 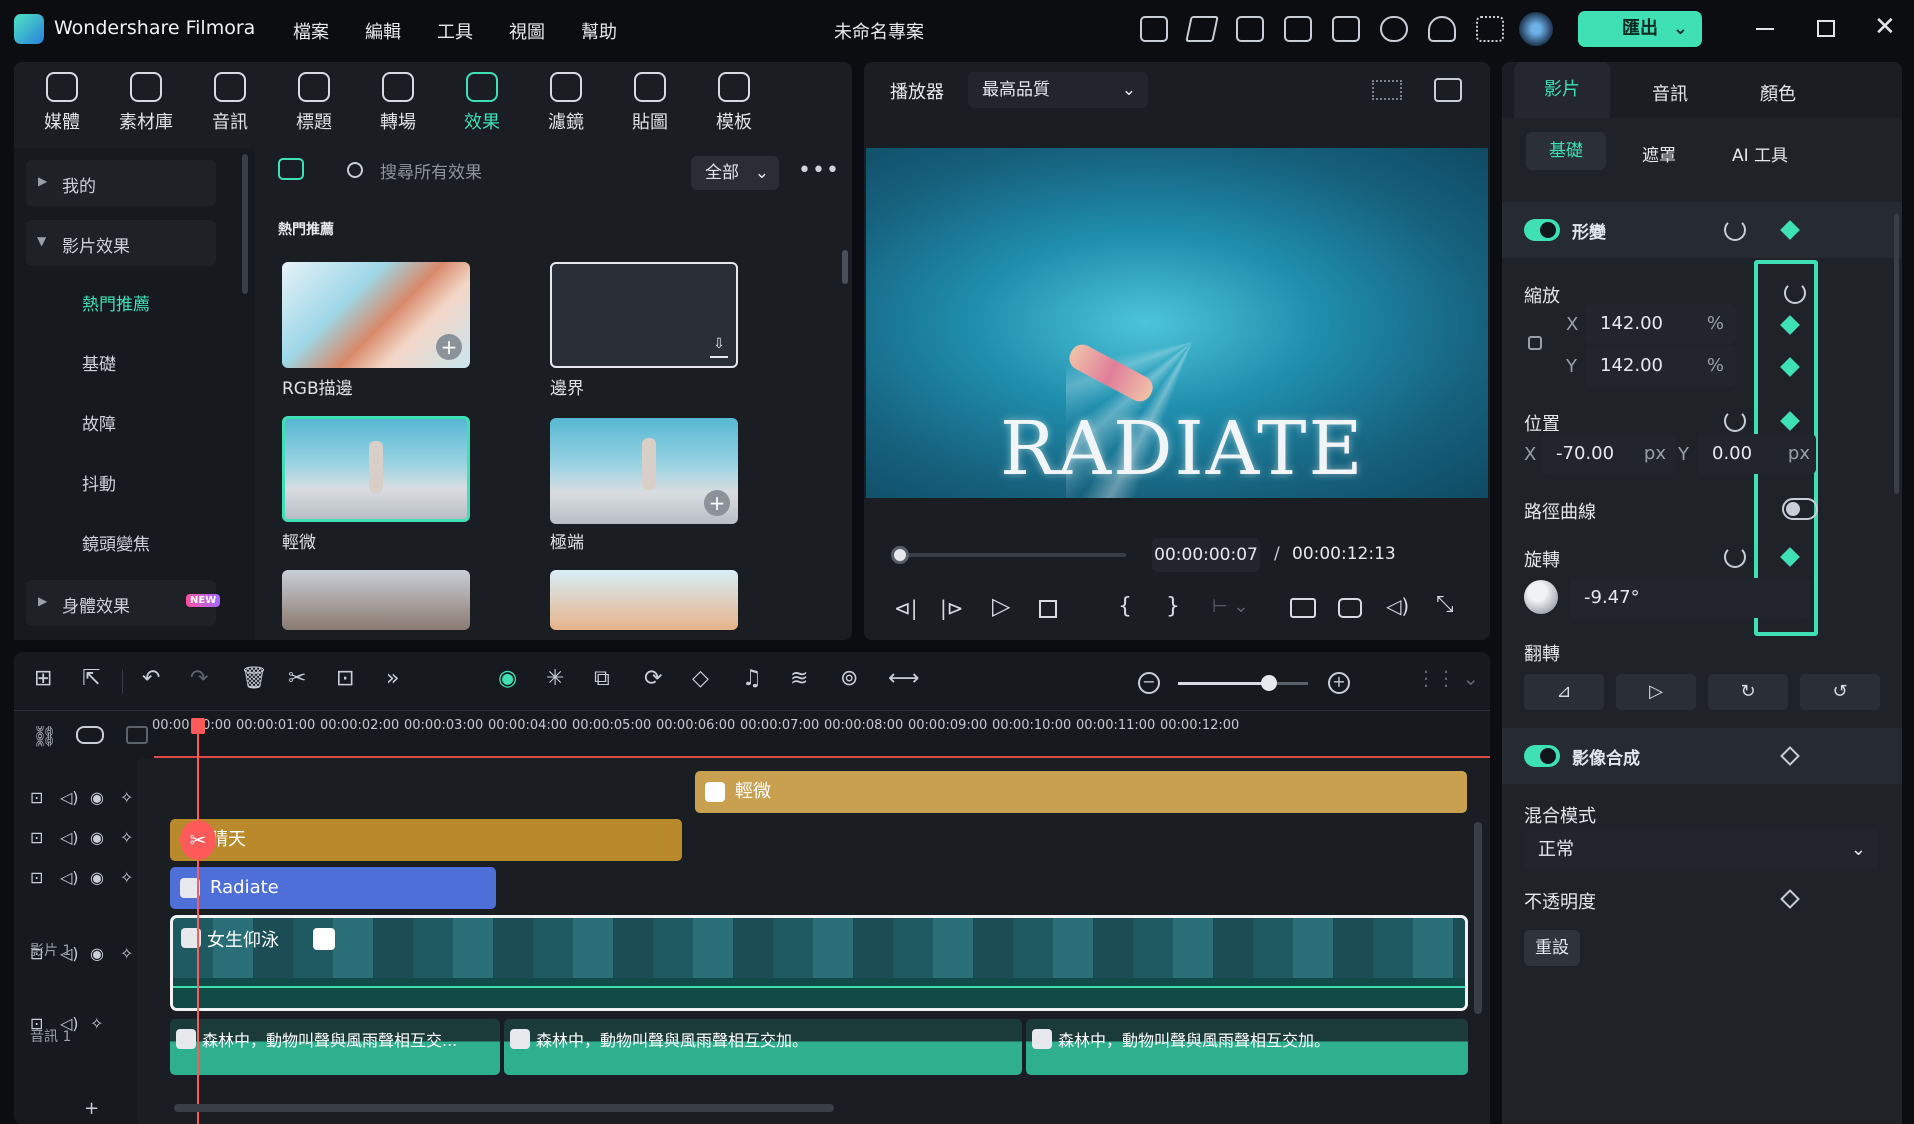 What do you see at coordinates (719, 347) in the screenshot?
I see `download-icon: ⇩` at bounding box center [719, 347].